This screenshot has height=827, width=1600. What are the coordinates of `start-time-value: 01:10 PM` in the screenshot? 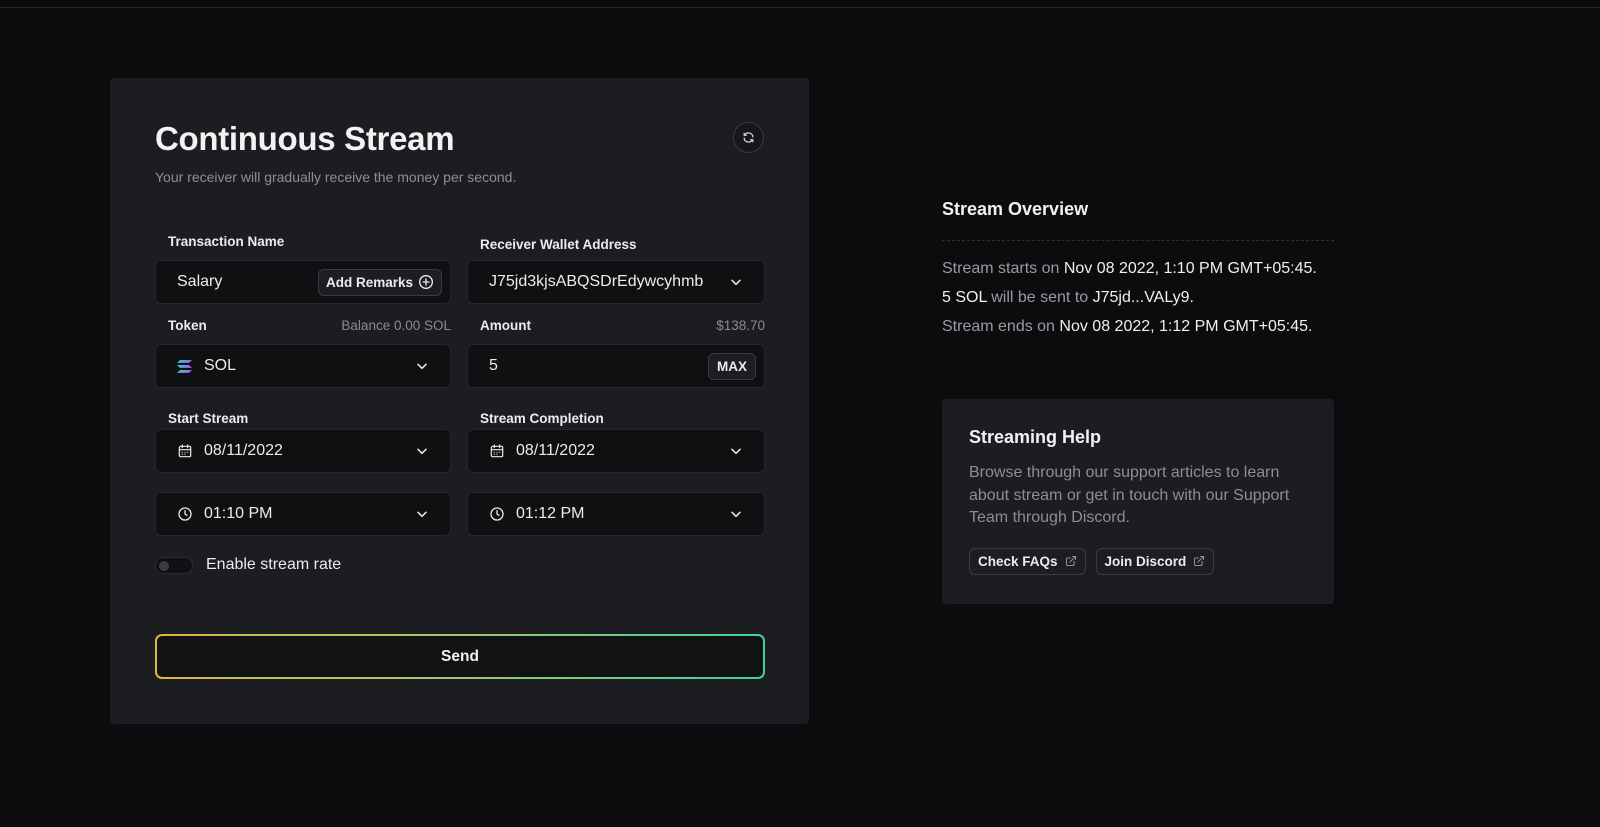 It's located at (238, 513).